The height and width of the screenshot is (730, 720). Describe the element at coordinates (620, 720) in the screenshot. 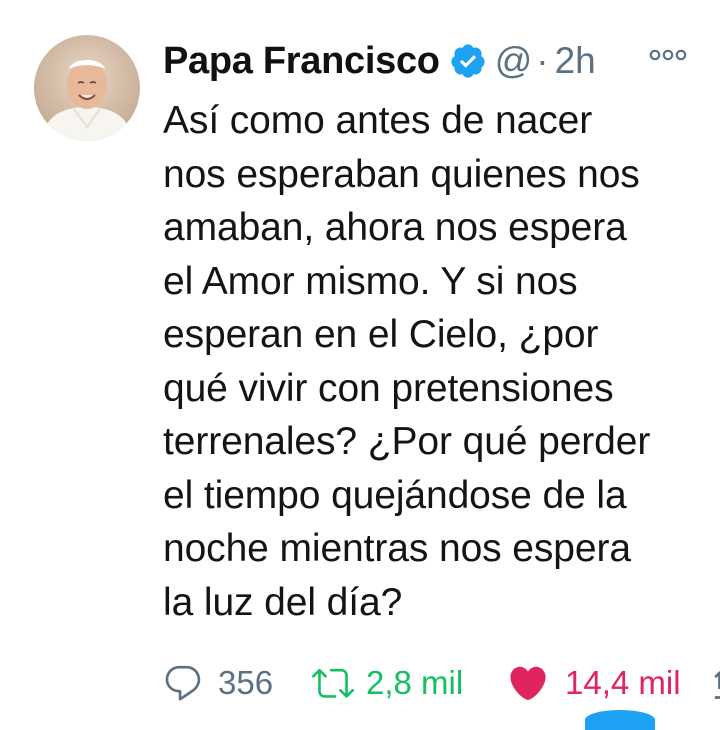

I see `floating-compose-button` at that location.